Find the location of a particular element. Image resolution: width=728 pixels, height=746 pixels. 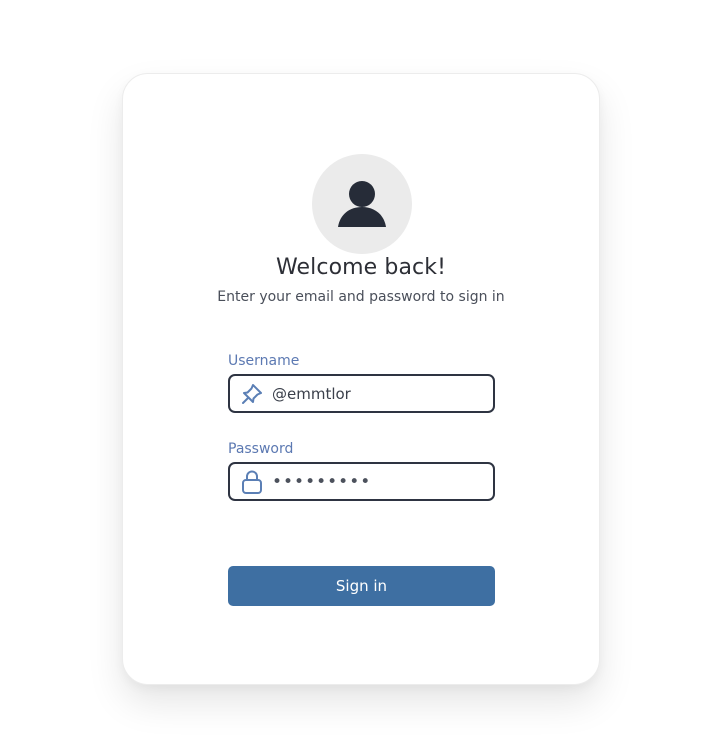

password-input is located at coordinates (377, 481).